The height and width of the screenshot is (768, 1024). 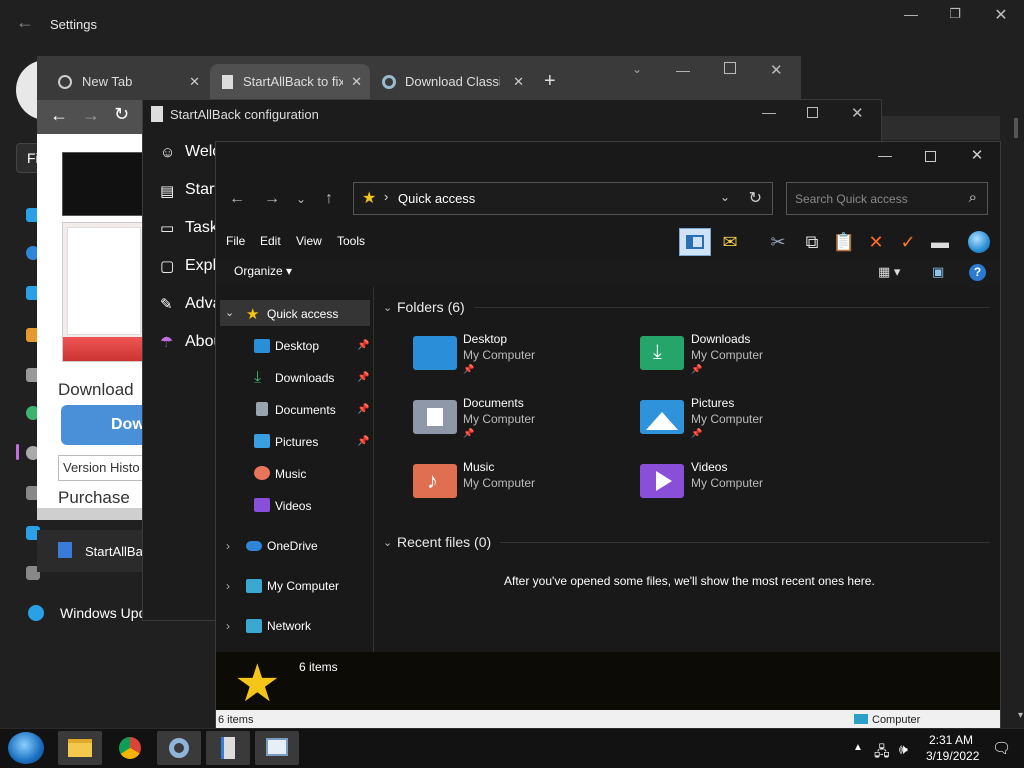 What do you see at coordinates (662, 481) in the screenshot?
I see `videos-folder-icon` at bounding box center [662, 481].